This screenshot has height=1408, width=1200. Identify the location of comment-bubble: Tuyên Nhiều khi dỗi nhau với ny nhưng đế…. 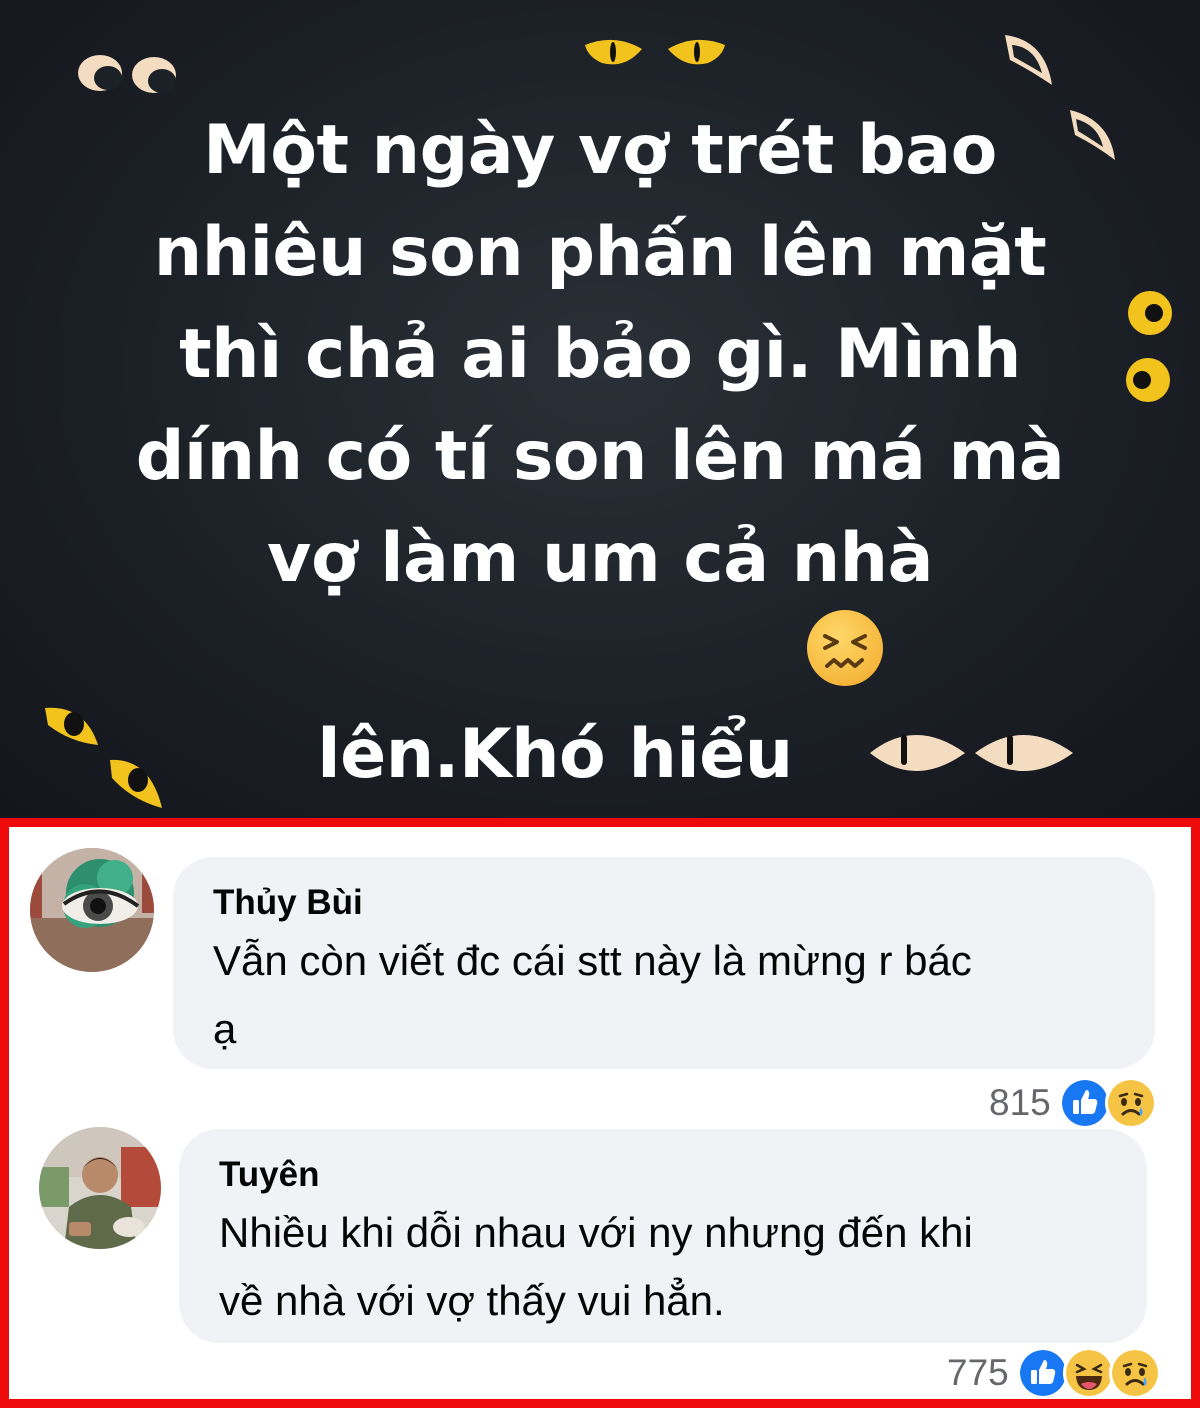
(663, 1236).